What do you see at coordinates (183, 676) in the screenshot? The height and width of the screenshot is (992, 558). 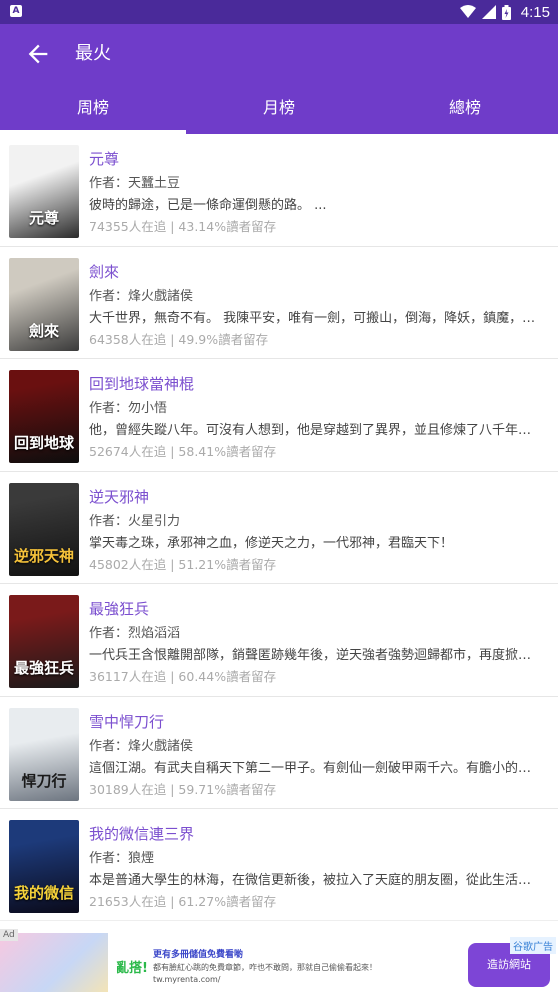 I see `book-stats: 36117人在追 | 60.44%讀者留存` at bounding box center [183, 676].